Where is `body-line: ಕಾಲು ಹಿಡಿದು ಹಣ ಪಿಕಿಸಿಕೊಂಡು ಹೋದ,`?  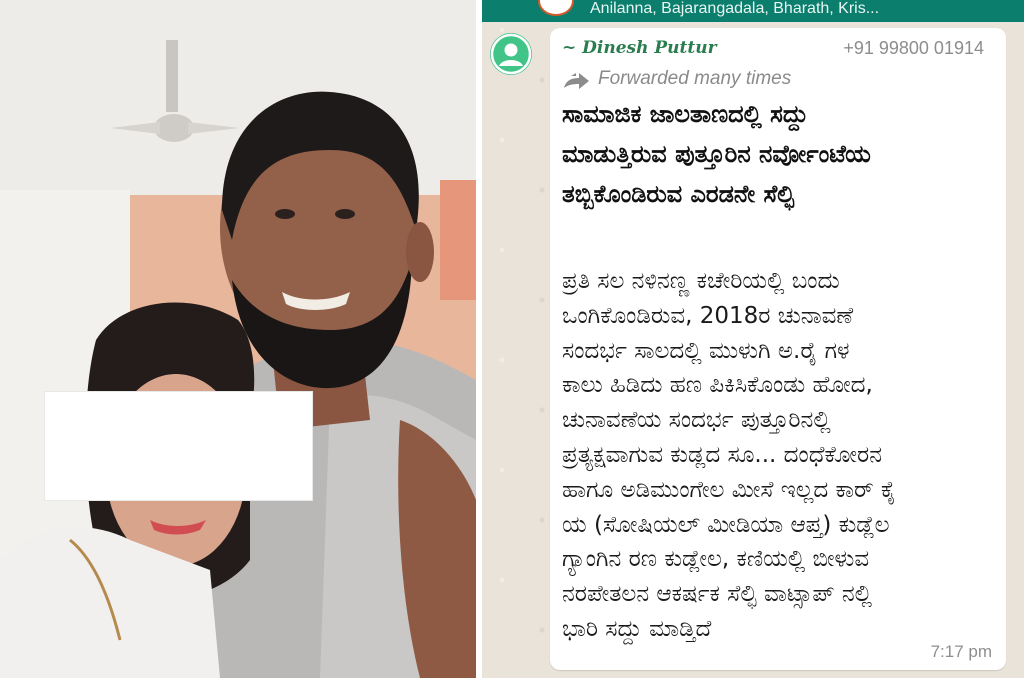
body-line: ಕಾಲು ಹಿಡಿದು ಹಣ ಪಿಕಿಸಿಕೊಂಡು ಹೋದ, is located at coordinates (717, 385).